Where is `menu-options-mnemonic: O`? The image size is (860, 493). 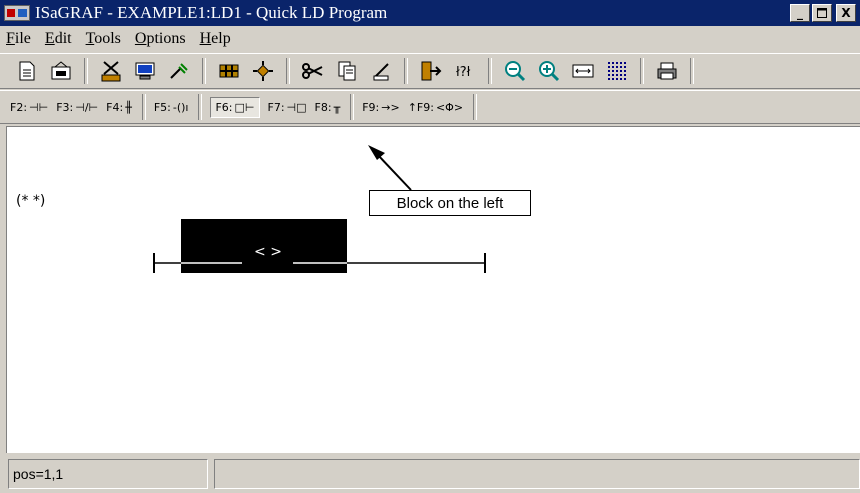 menu-options-mnemonic: O is located at coordinates (140, 38).